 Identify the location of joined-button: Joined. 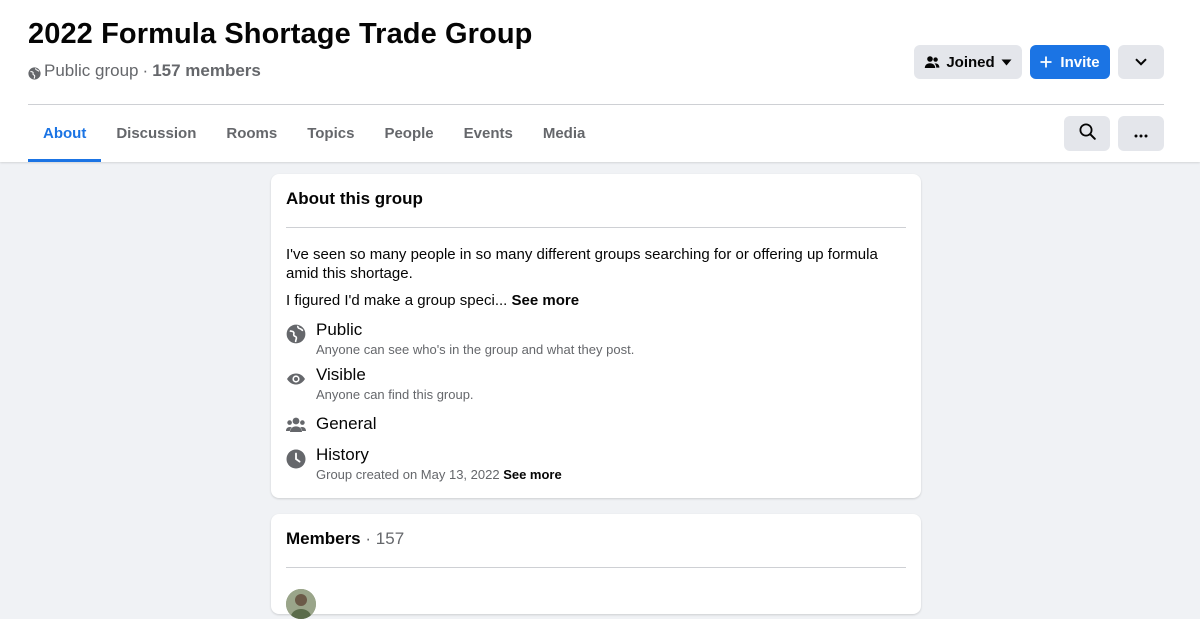
(968, 62).